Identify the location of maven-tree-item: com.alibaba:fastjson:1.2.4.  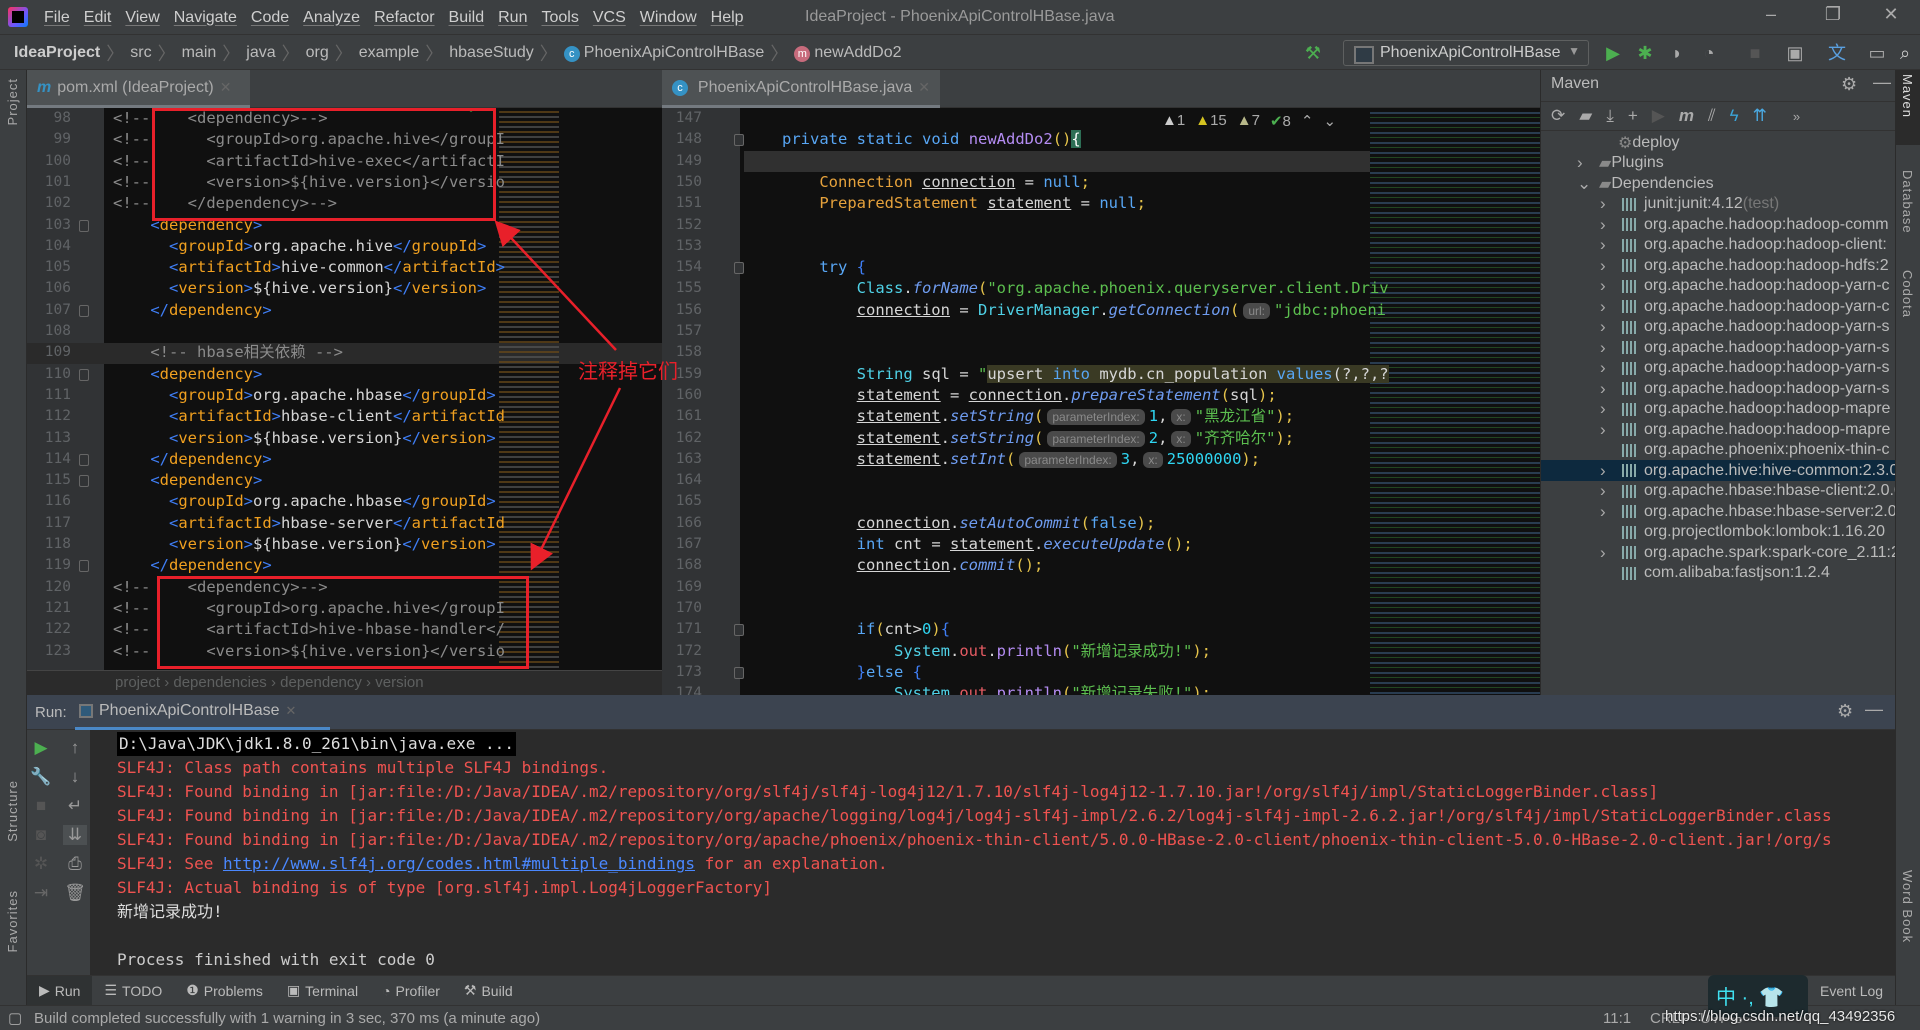
(1718, 573).